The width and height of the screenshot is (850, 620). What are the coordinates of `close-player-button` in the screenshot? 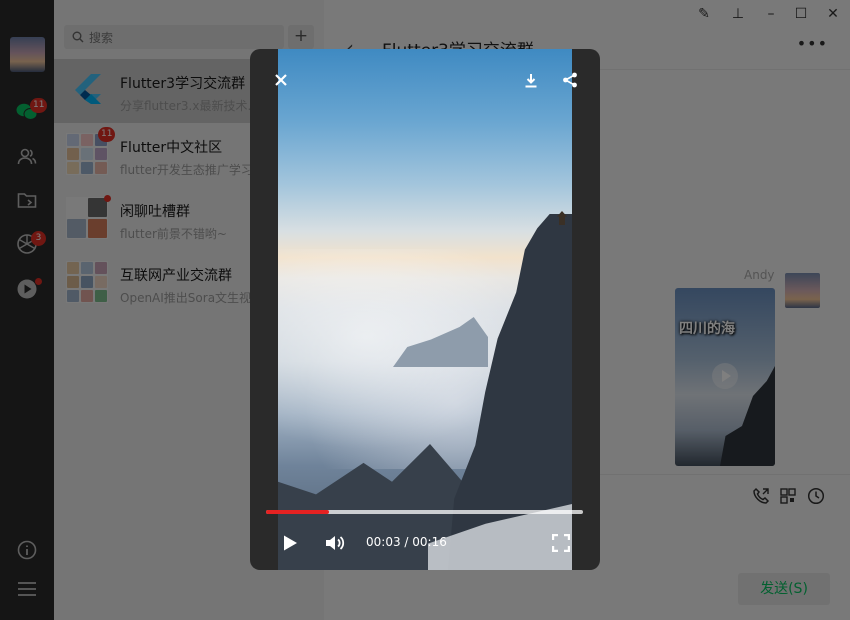 It's located at (281, 80).